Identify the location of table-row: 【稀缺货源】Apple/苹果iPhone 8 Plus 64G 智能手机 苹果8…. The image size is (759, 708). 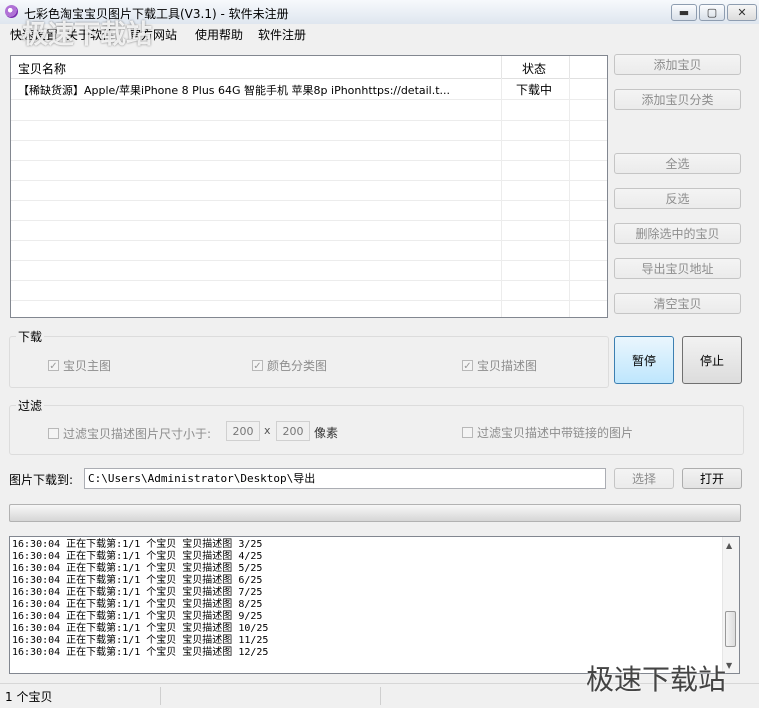
(309, 89).